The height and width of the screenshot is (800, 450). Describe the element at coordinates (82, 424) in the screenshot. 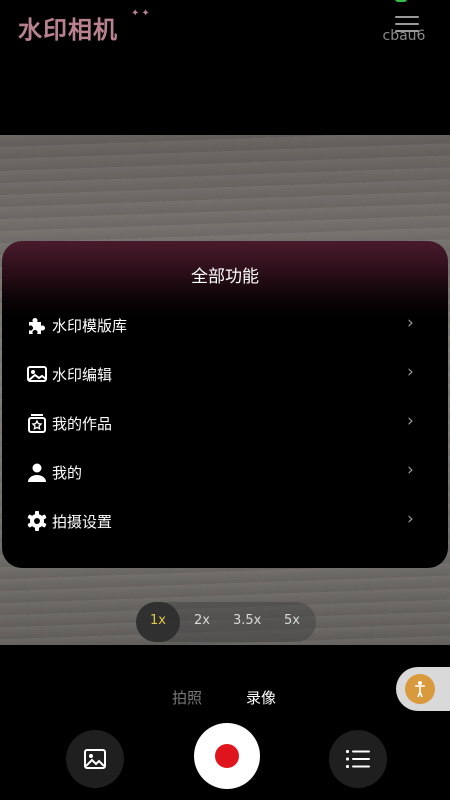

I see `menu-item-label: 我的作品` at that location.